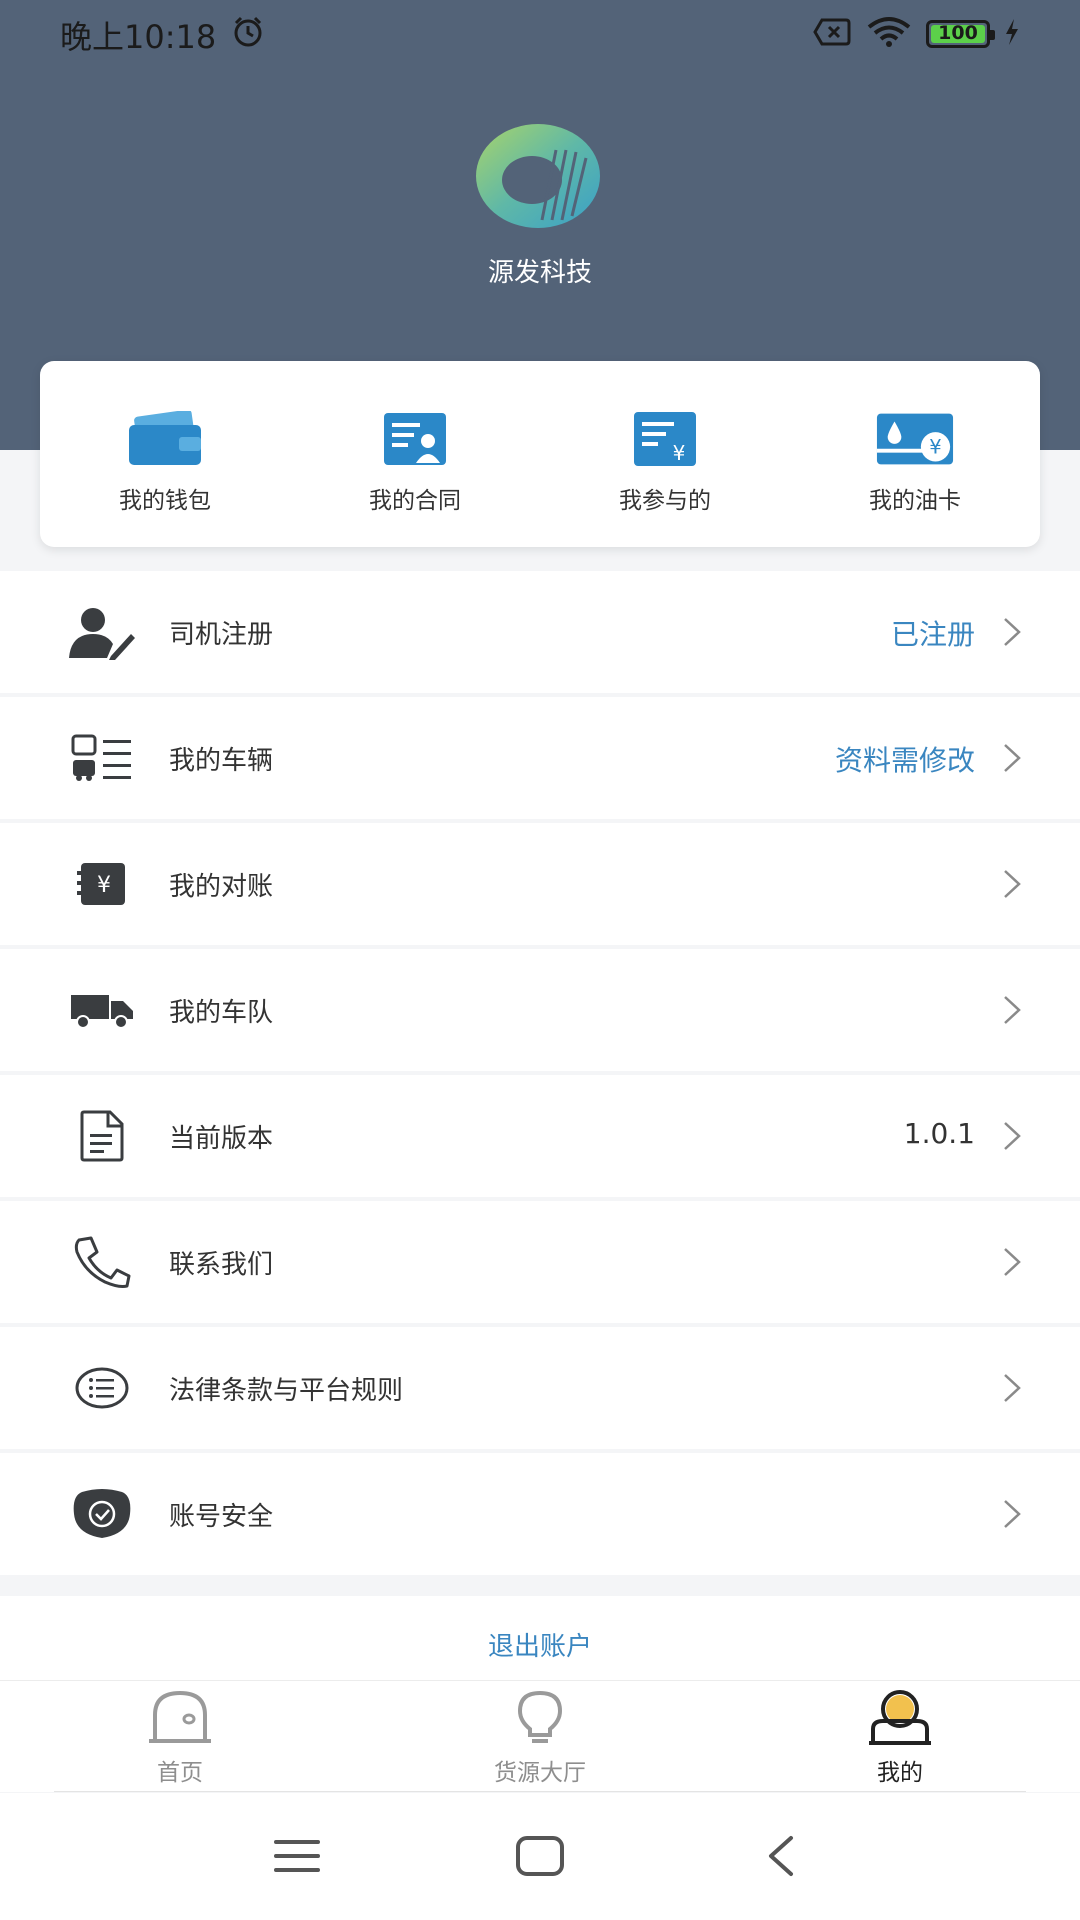 This screenshot has width=1080, height=1920. What do you see at coordinates (540, 1262) in the screenshot?
I see `menu-item-contact: 联系我们` at bounding box center [540, 1262].